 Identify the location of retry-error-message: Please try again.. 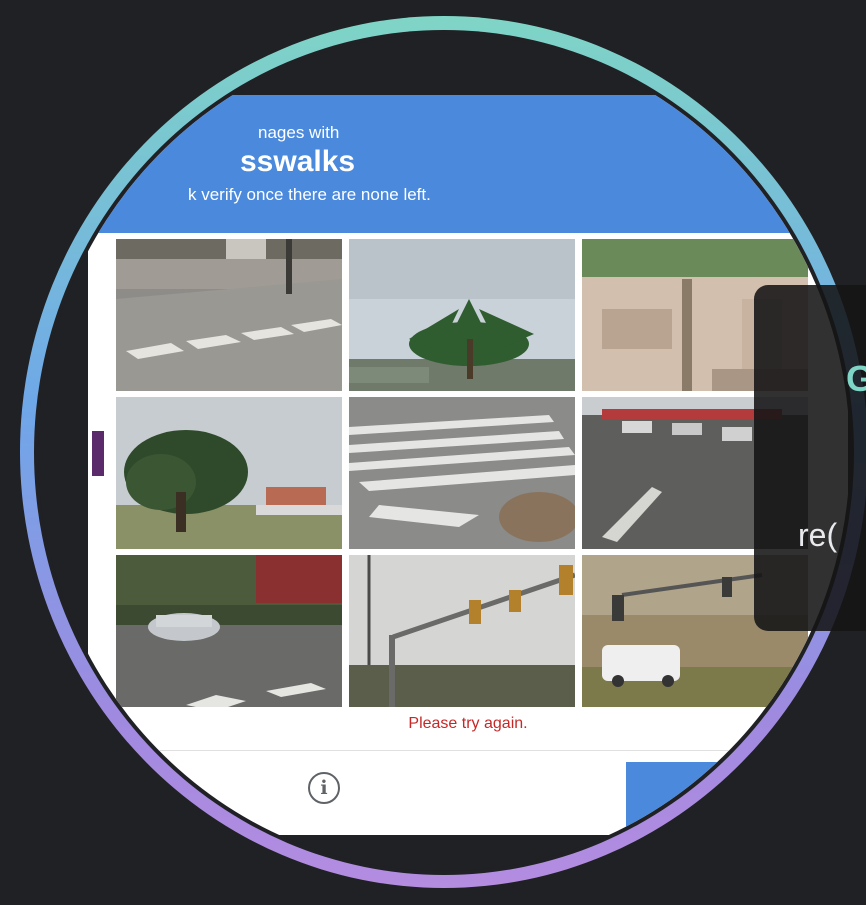
(468, 723).